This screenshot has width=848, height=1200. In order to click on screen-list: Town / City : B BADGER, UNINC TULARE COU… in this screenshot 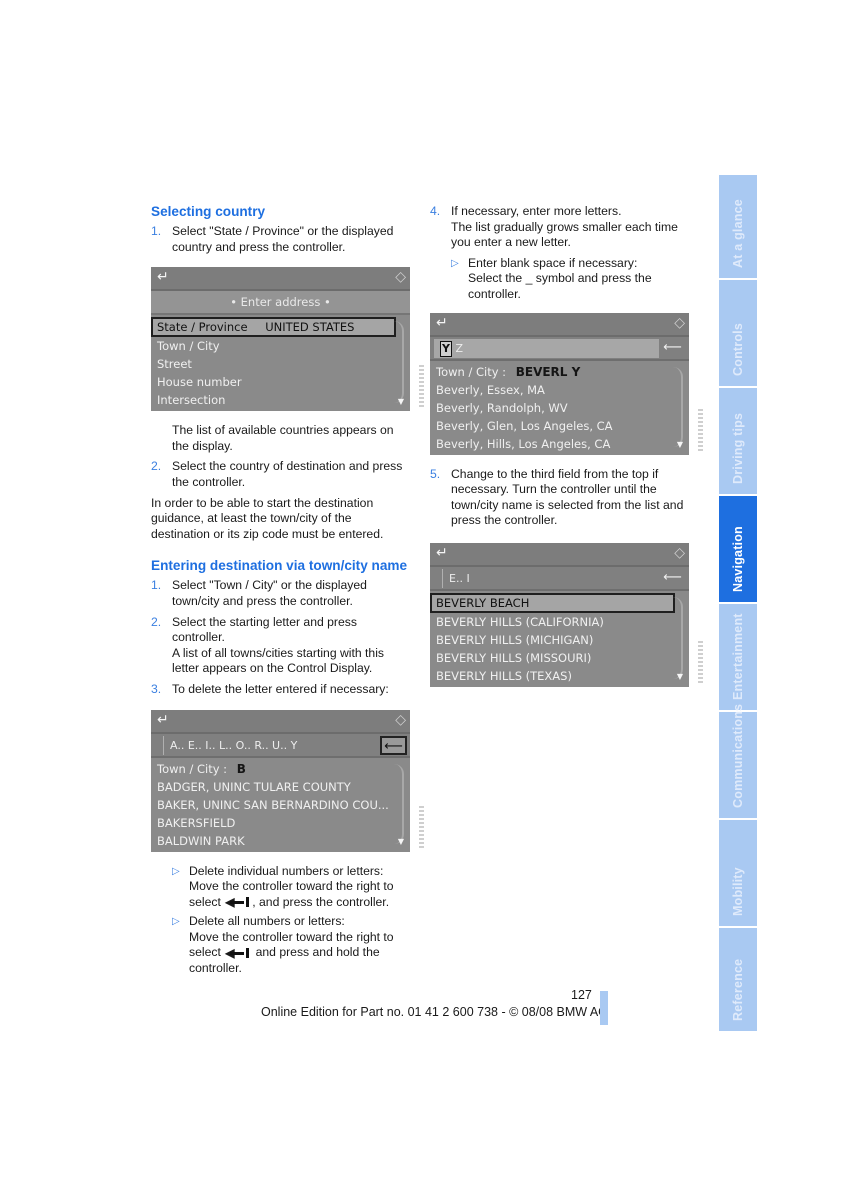, I will do `click(280, 805)`.